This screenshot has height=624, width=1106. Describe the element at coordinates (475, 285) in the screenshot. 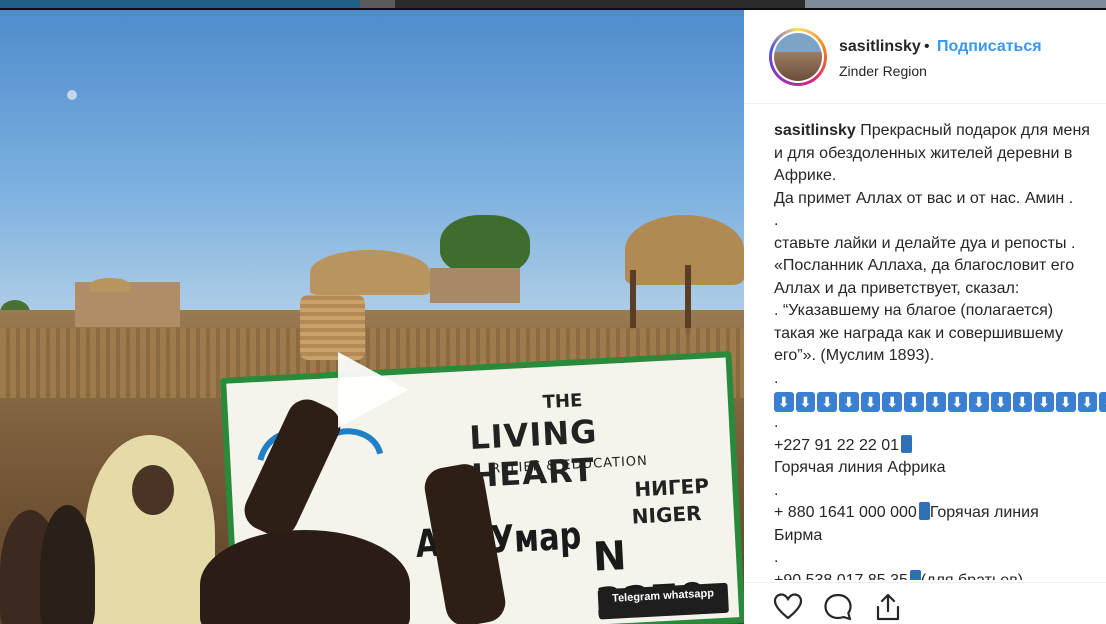

I see `video-house` at that location.